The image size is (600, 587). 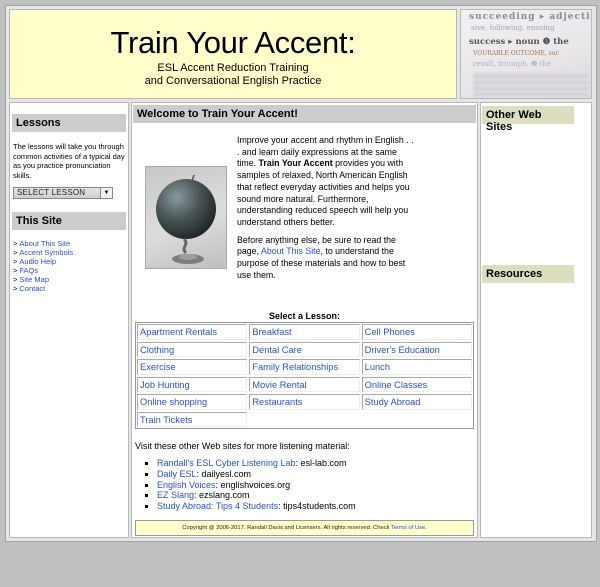 I want to click on image-word: VOURABLE OUTCOME, suc, so click(x=516, y=53).